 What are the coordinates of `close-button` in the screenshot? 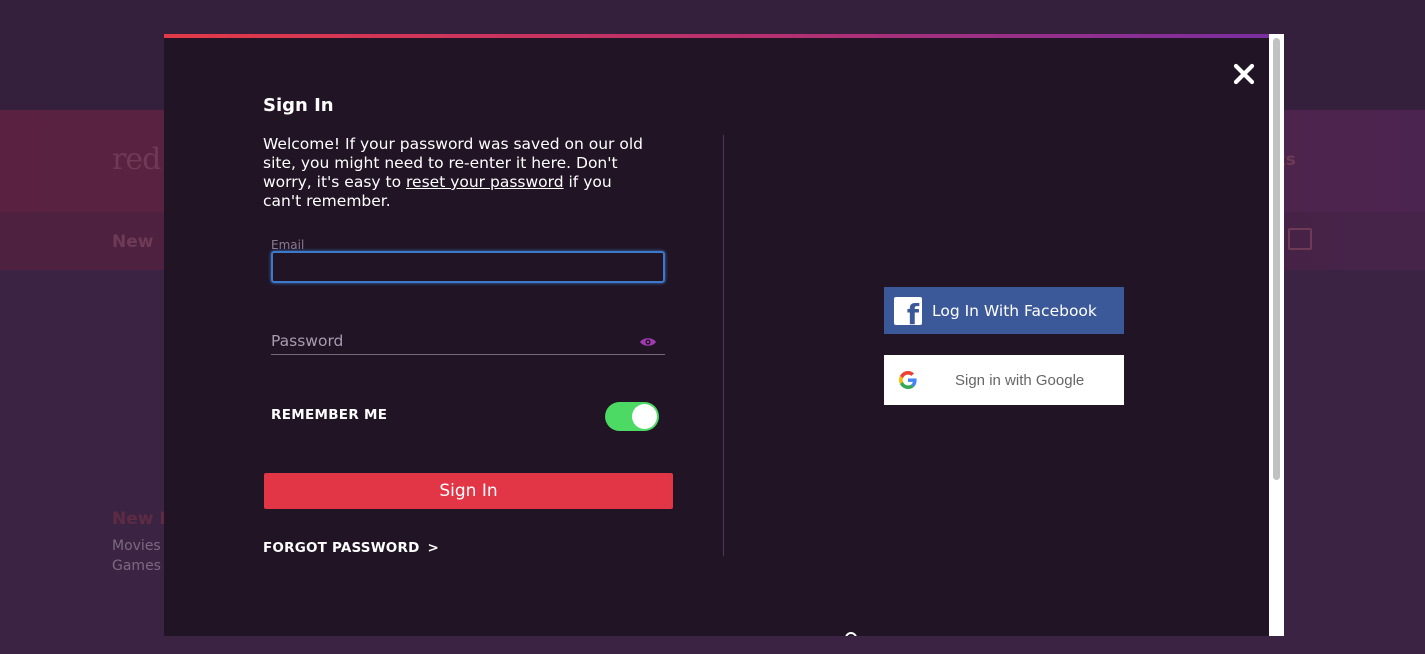 It's located at (1244, 74).